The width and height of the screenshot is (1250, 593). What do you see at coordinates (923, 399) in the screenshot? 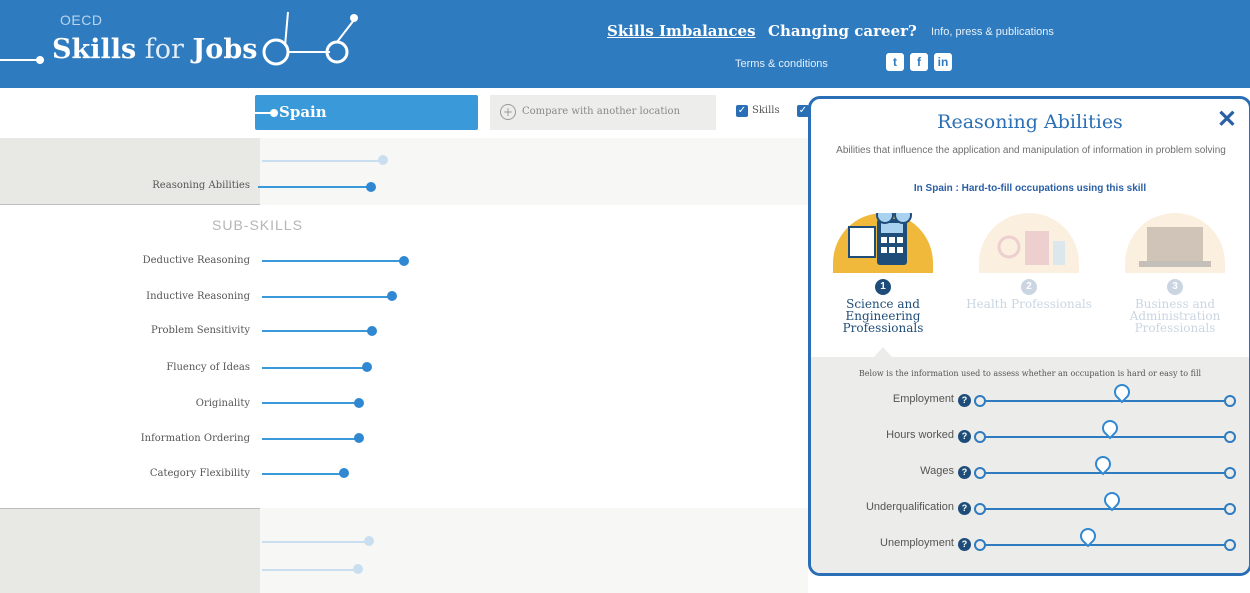
I see `indicator-label: Employment` at bounding box center [923, 399].